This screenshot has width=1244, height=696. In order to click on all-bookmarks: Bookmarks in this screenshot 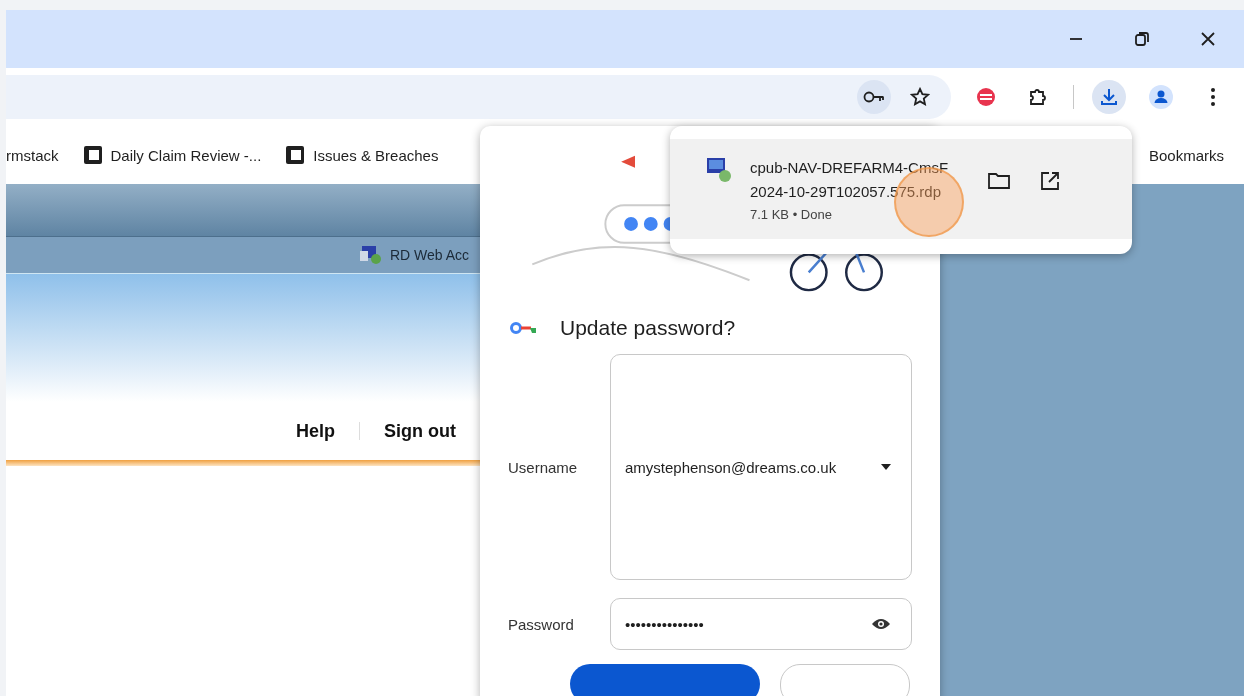, I will do `click(1186, 155)`.